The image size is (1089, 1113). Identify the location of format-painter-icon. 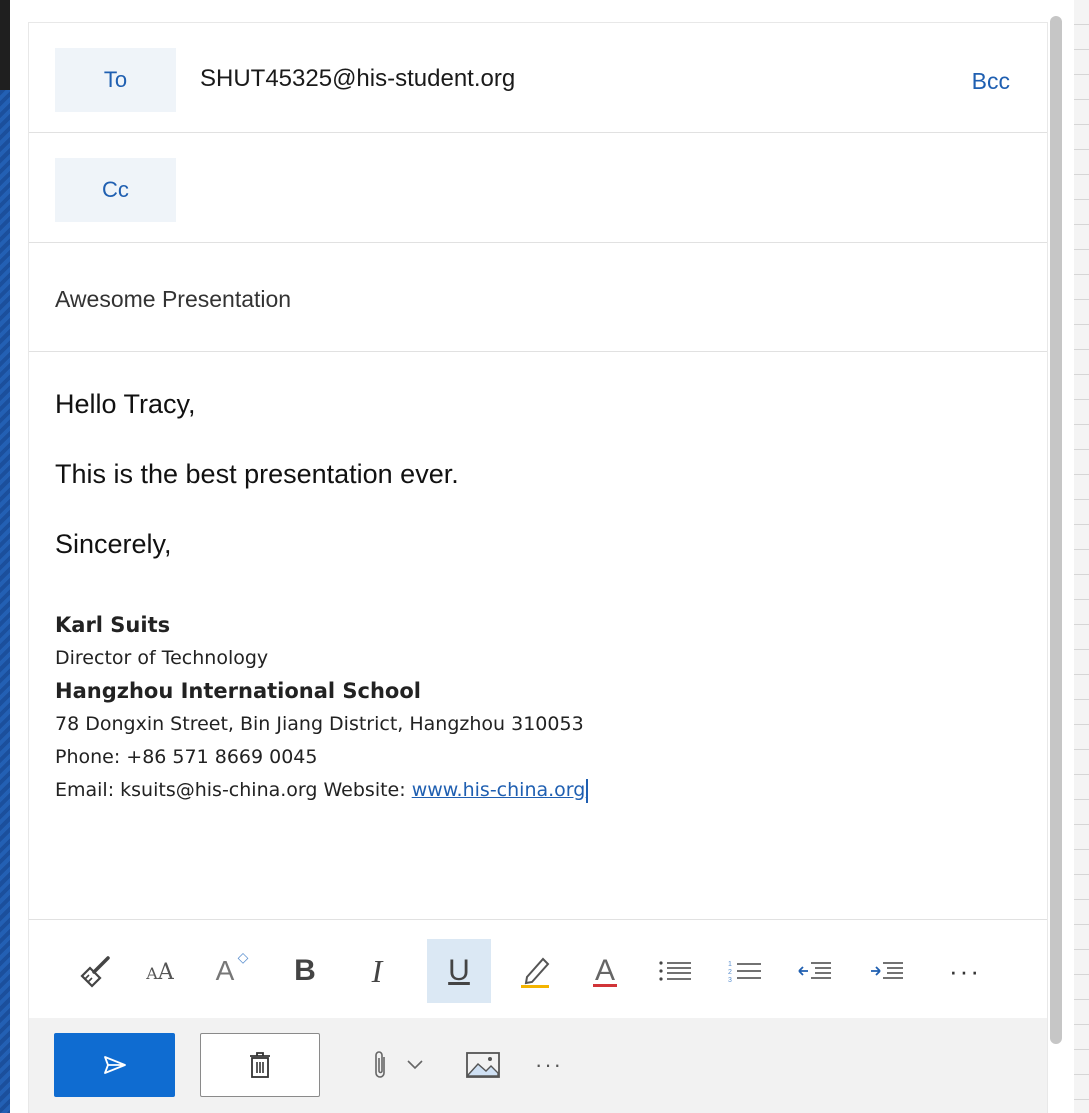
(95, 972).